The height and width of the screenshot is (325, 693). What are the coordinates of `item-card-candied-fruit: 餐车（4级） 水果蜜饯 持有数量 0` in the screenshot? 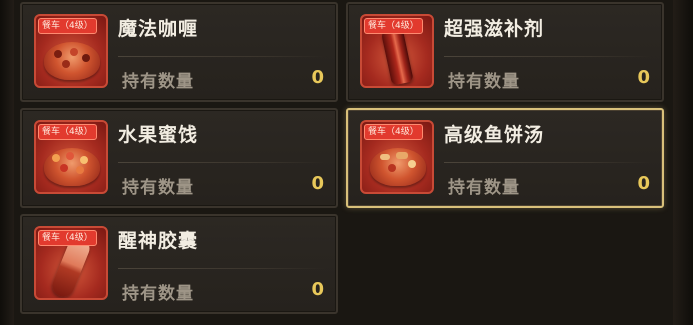 It's located at (179, 158).